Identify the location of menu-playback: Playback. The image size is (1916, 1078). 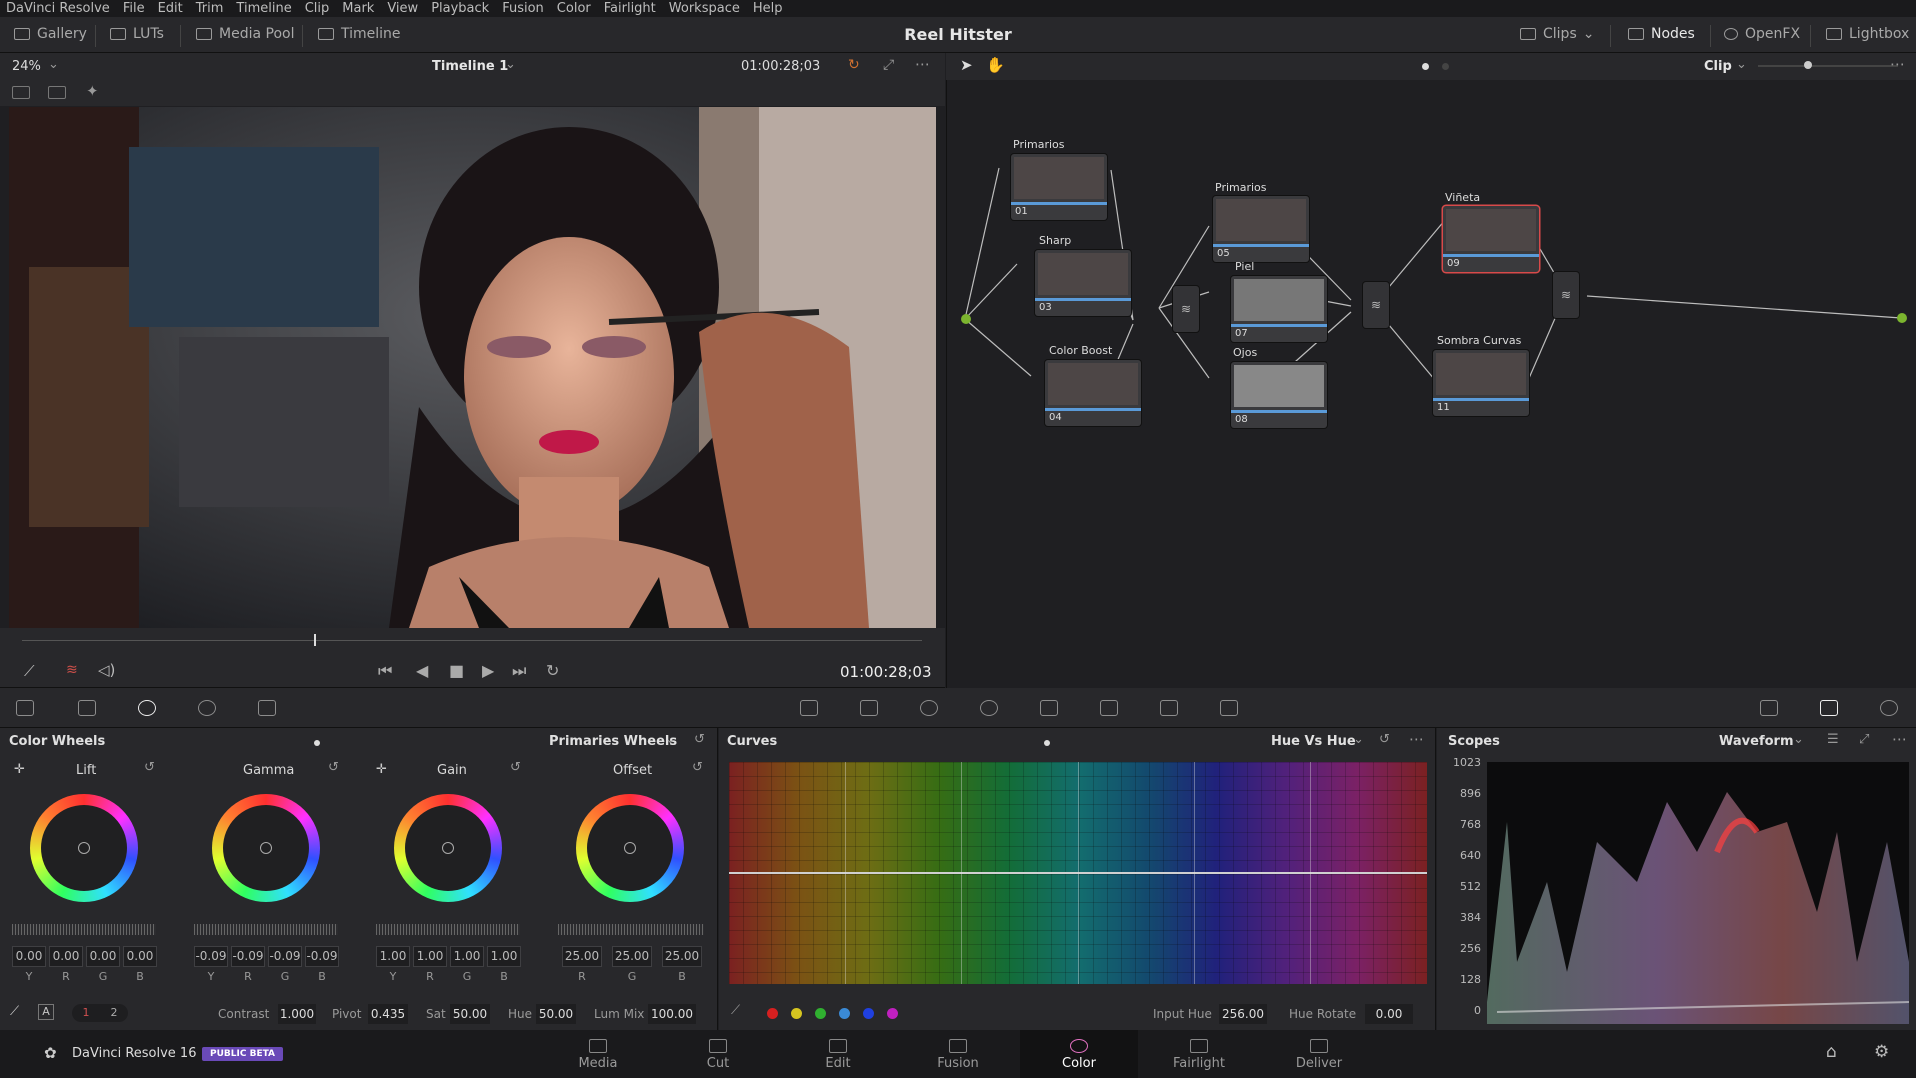
(460, 8).